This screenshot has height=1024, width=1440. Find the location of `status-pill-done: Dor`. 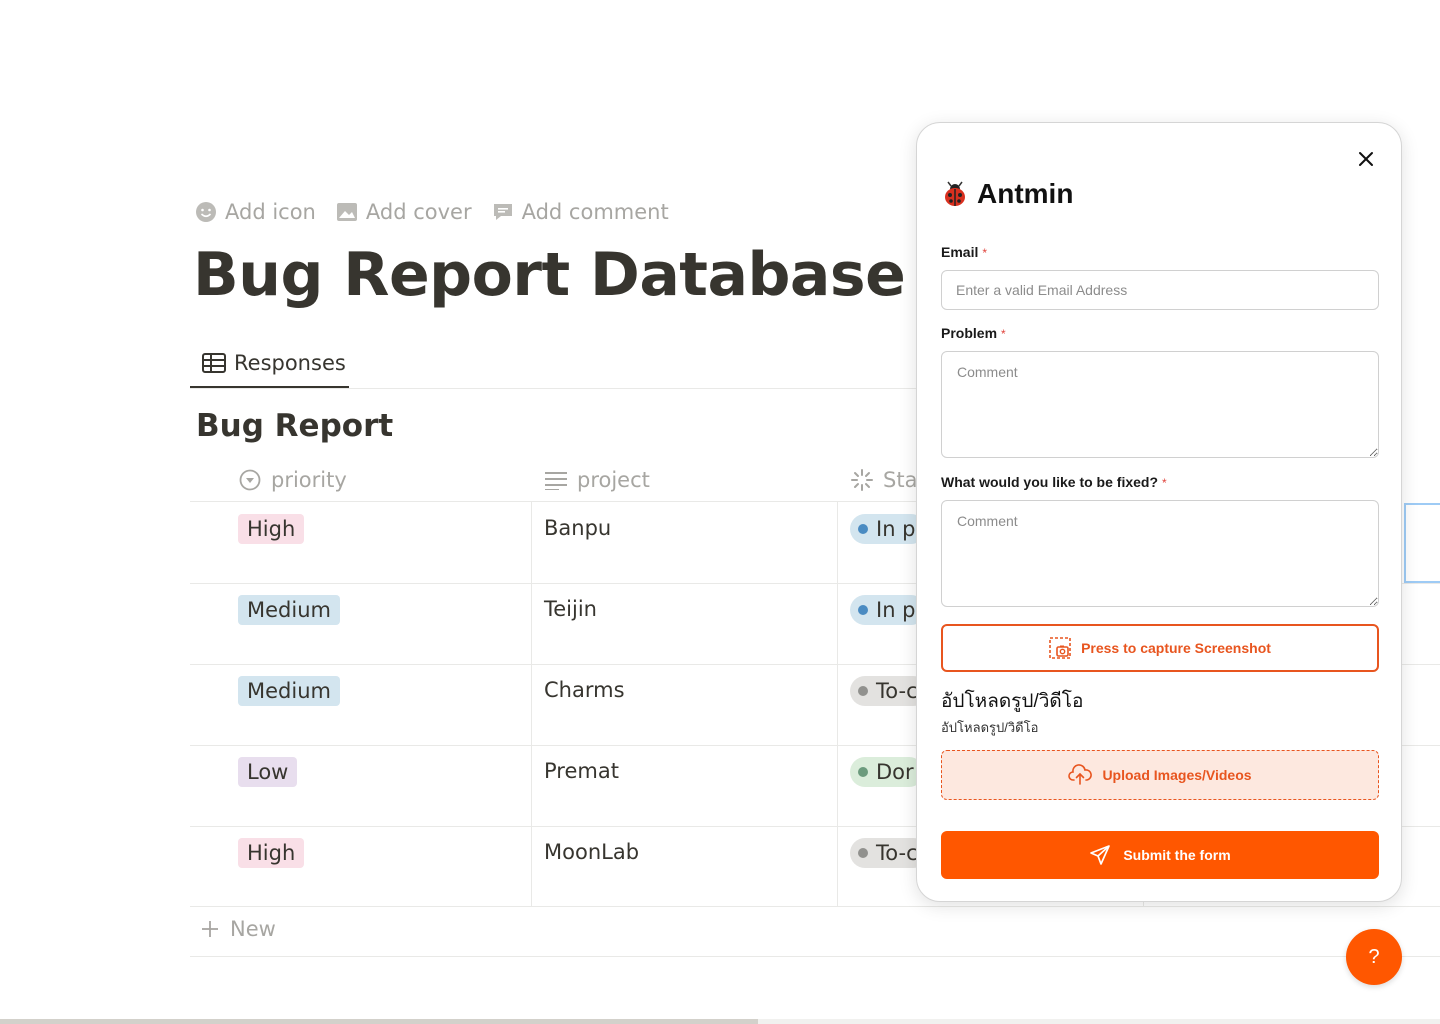

status-pill-done: Dor is located at coordinates (887, 772).